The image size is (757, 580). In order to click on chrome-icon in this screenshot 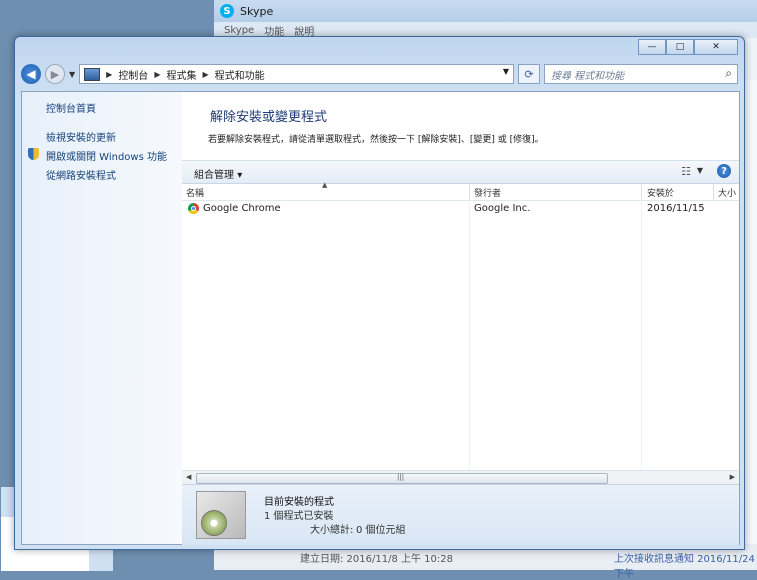, I will do `click(193, 208)`.